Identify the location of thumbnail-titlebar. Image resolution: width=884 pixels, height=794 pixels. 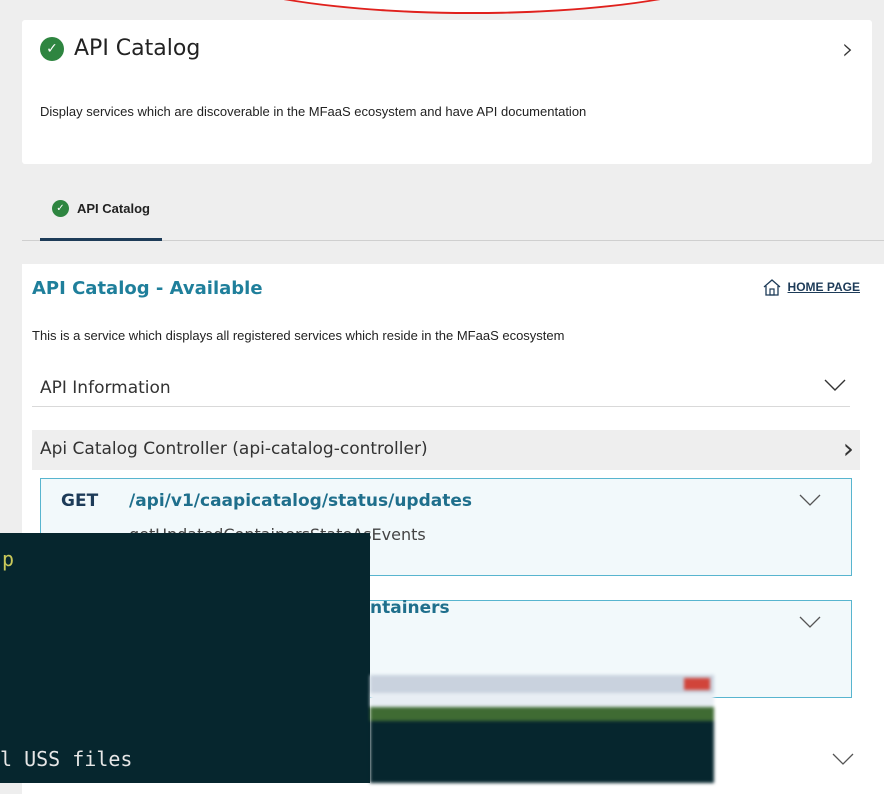
(542, 684).